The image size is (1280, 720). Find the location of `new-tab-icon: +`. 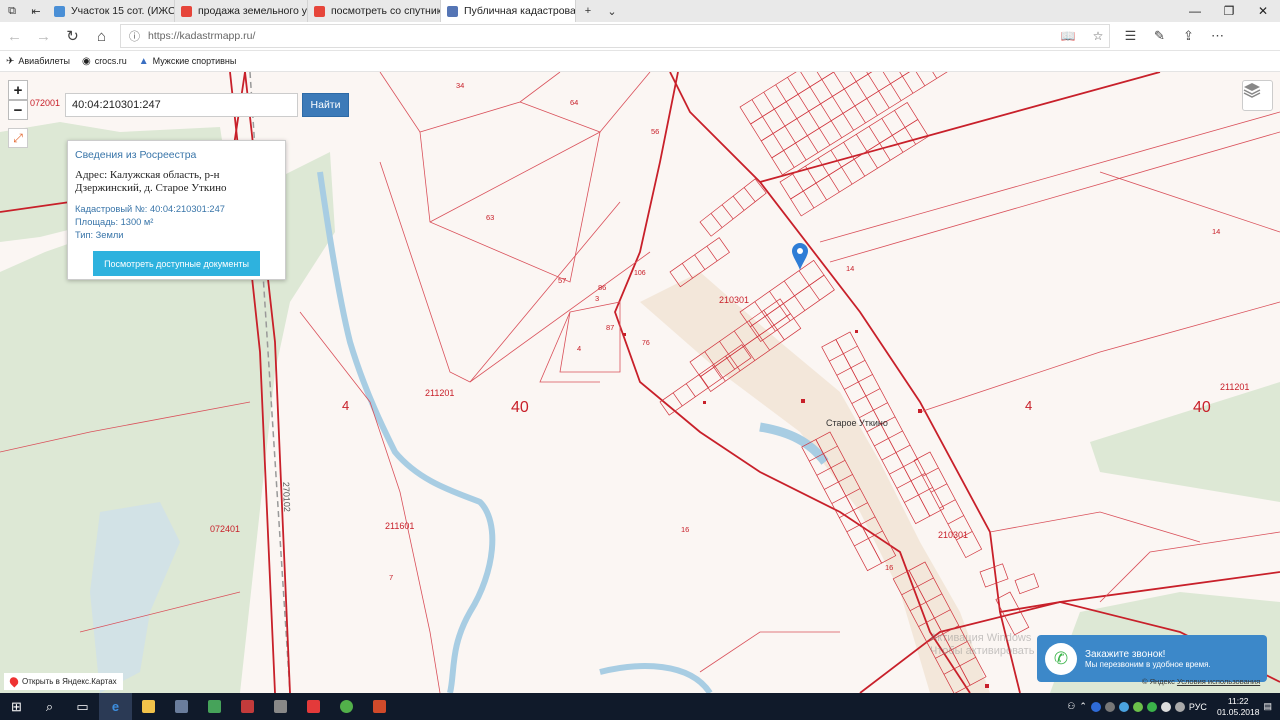

new-tab-icon: + is located at coordinates (588, 11).